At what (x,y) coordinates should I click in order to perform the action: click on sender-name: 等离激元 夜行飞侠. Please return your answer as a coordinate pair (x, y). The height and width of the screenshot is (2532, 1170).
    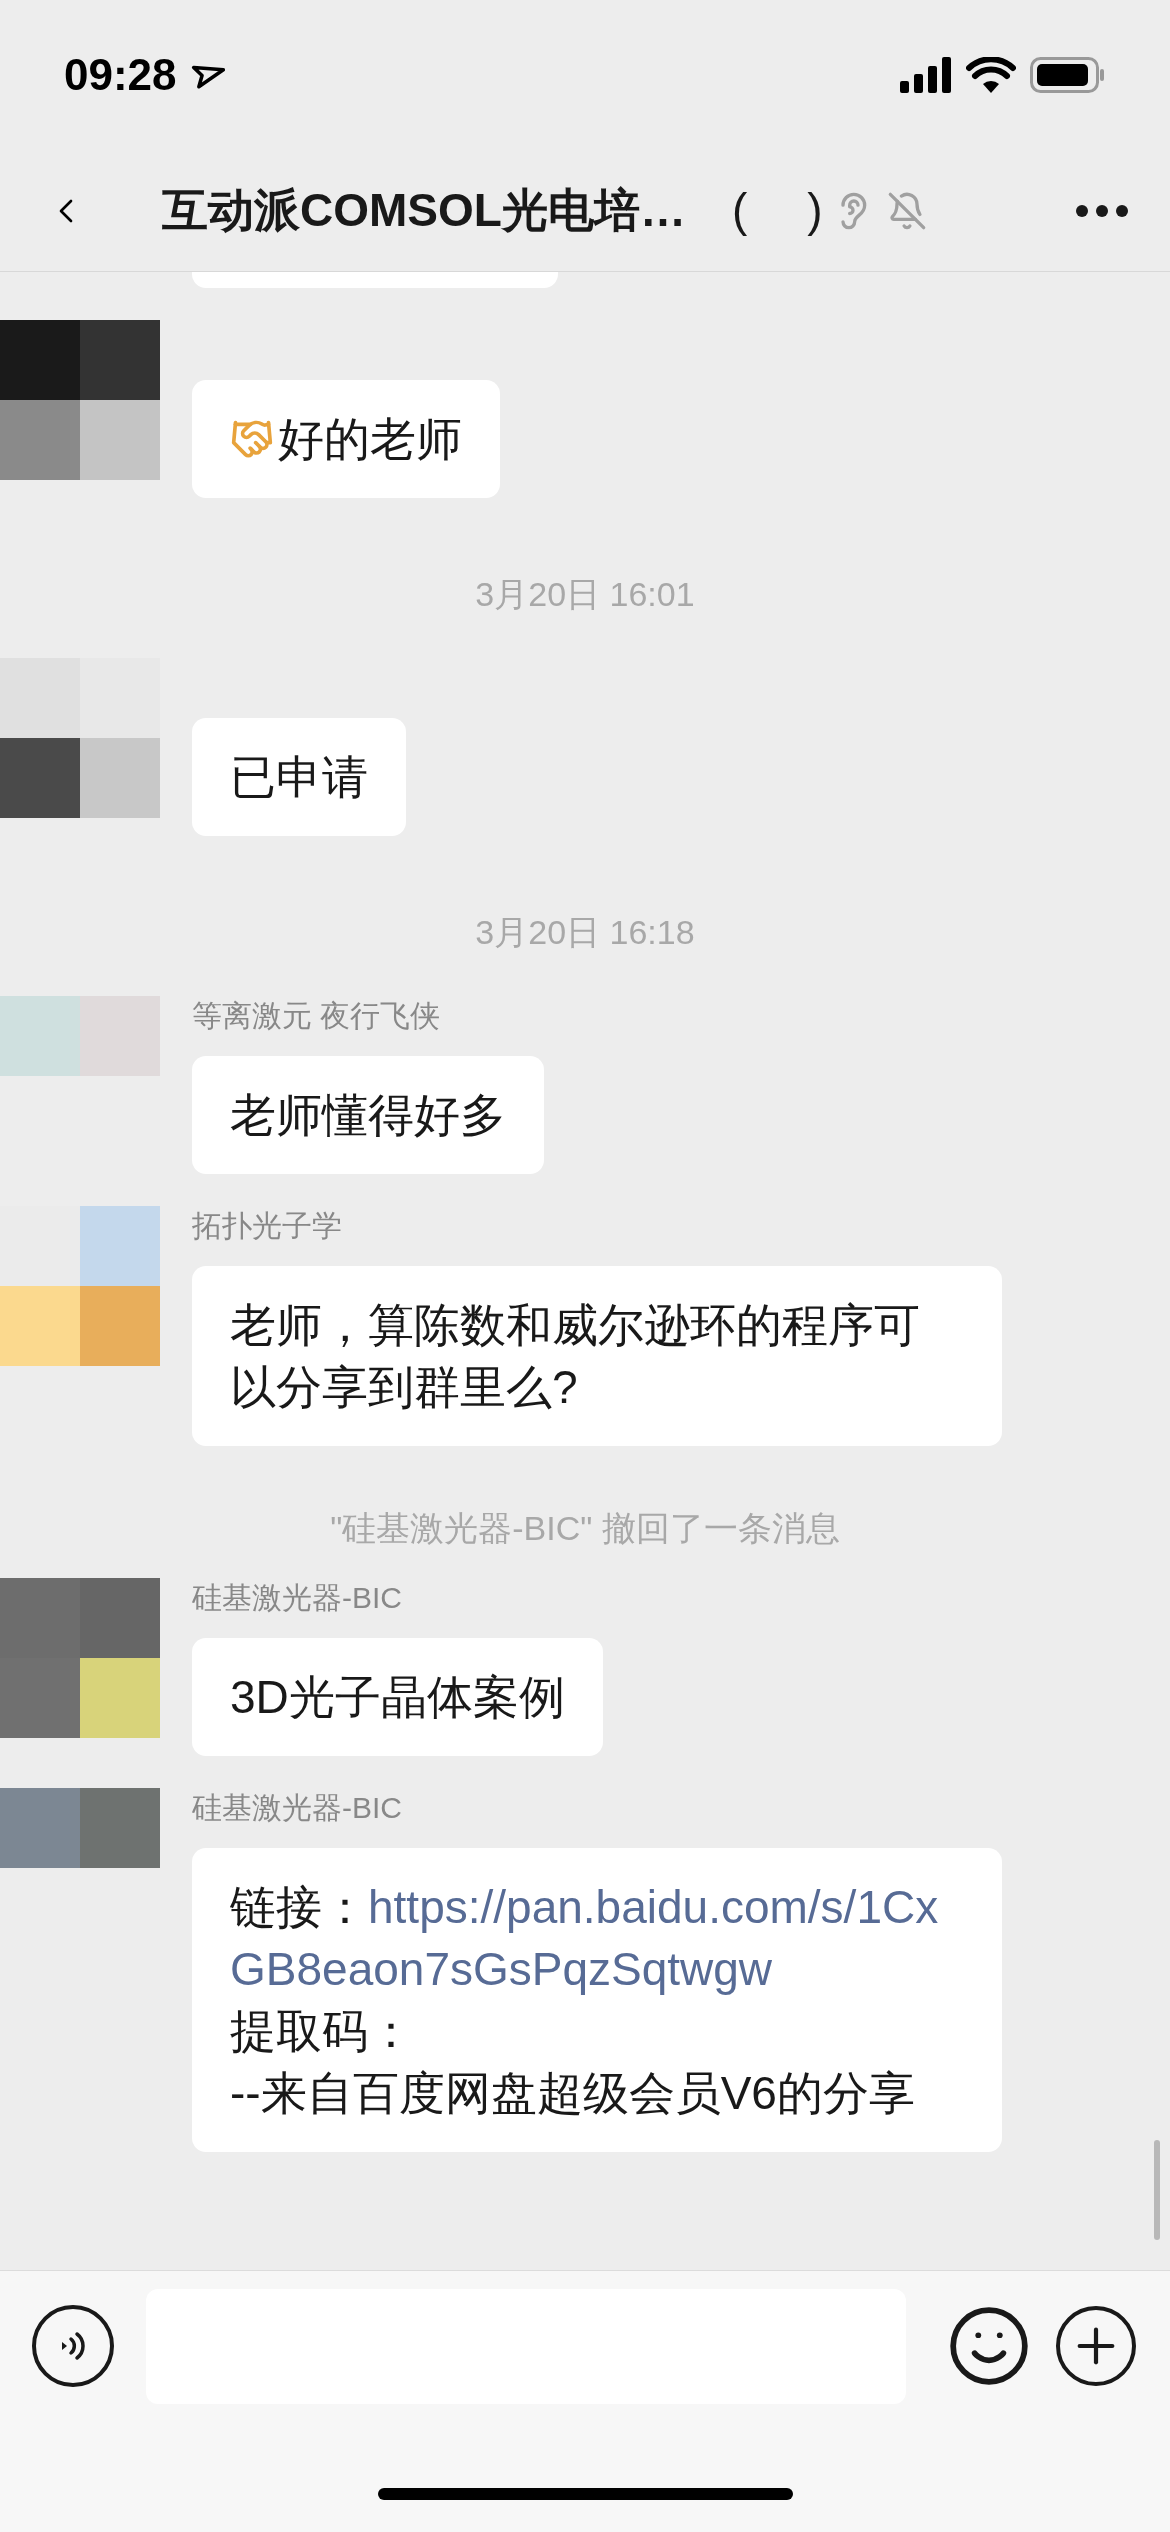
    Looking at the image, I should click on (316, 1016).